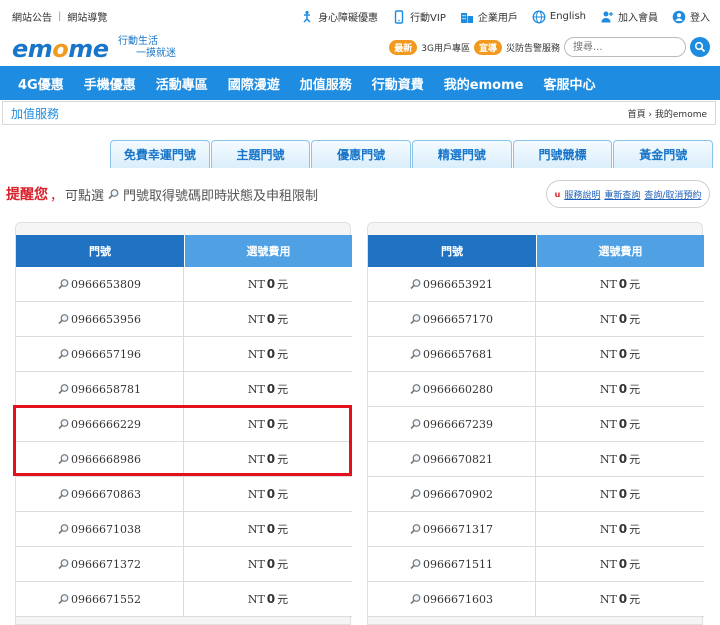  What do you see at coordinates (458, 599) in the screenshot?
I see `phone-number: 0966671603` at bounding box center [458, 599].